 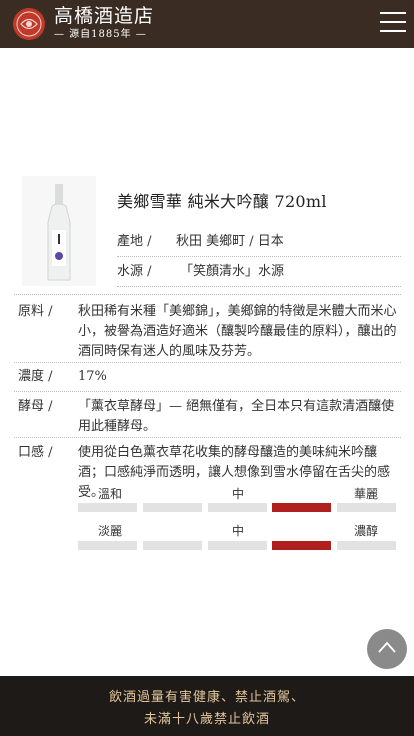 I want to click on scale2-left-label: 淡麗, so click(x=109, y=531).